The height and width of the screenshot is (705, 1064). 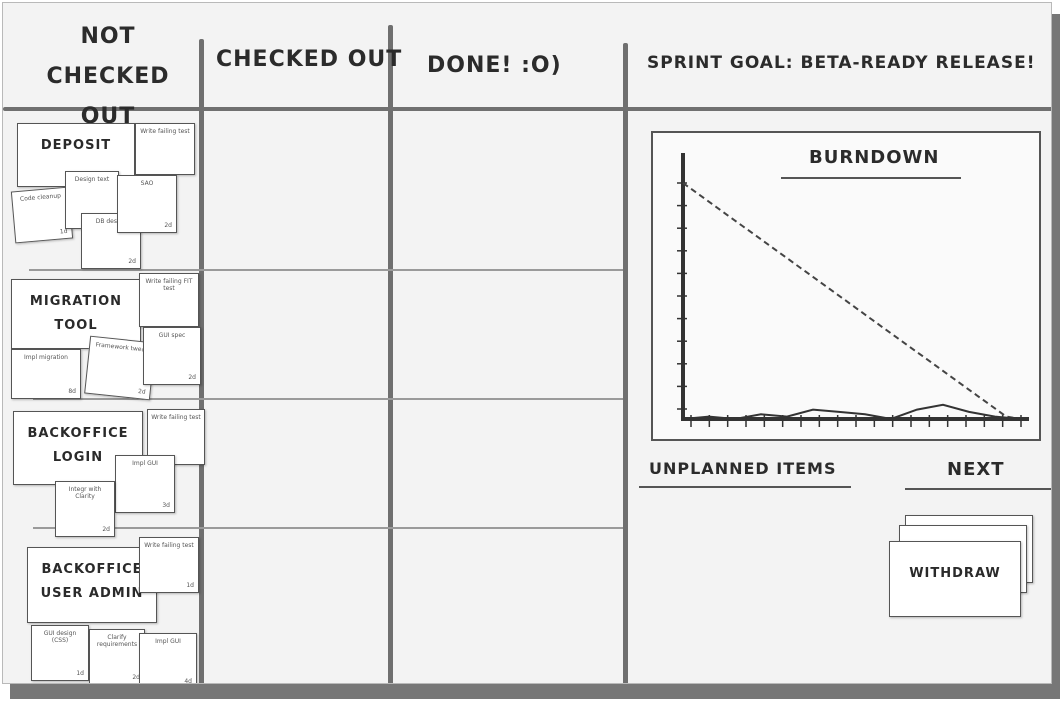 What do you see at coordinates (122, 347) in the screenshot?
I see `task-text: Framework tweak` at bounding box center [122, 347].